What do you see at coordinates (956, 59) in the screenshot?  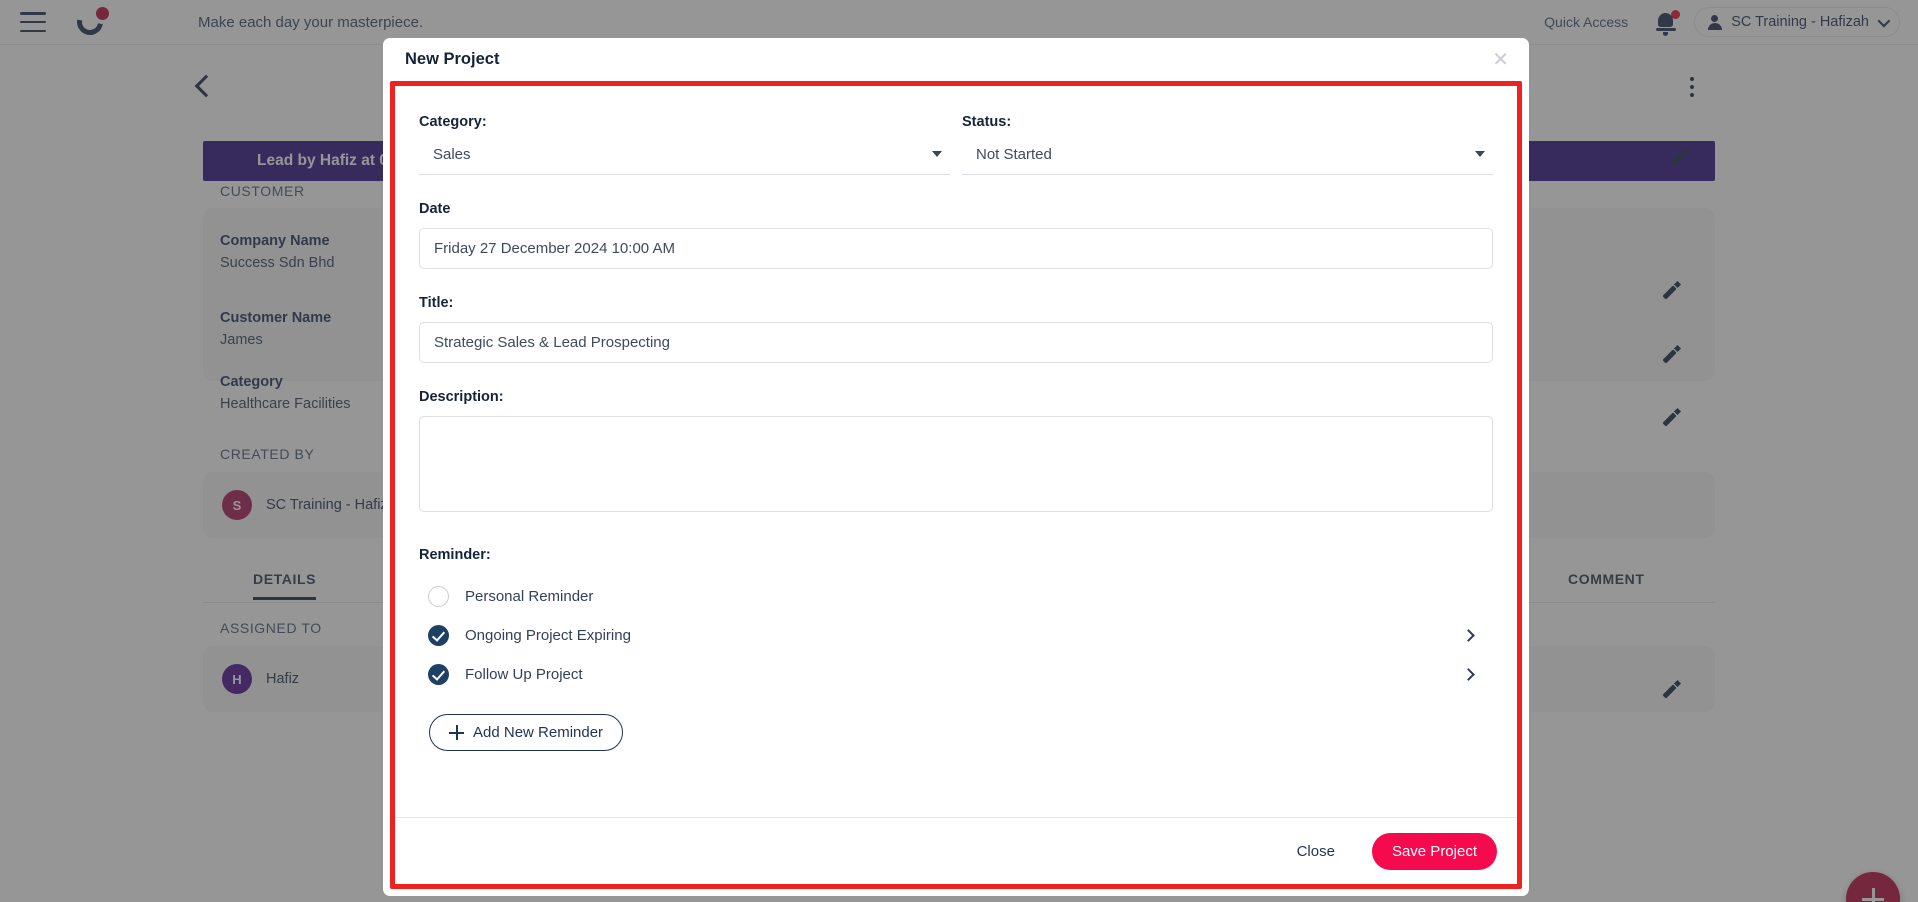 I see `dialog-header: New Project ✕` at bounding box center [956, 59].